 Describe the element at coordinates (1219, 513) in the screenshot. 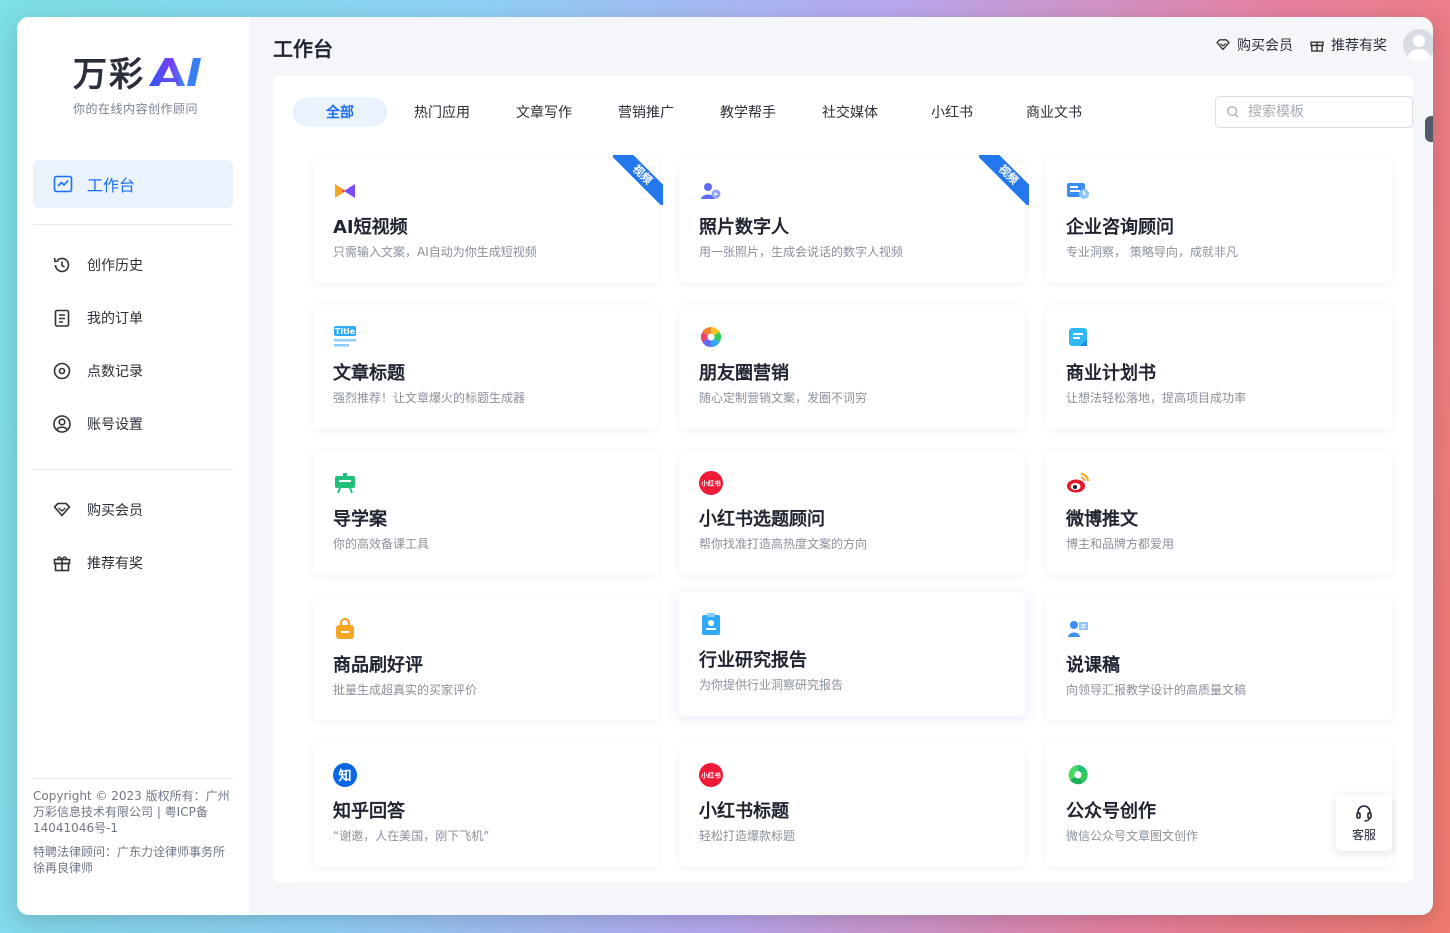

I see `template-card-weibo-post: 微博推文 博主和品牌方都爱用` at that location.